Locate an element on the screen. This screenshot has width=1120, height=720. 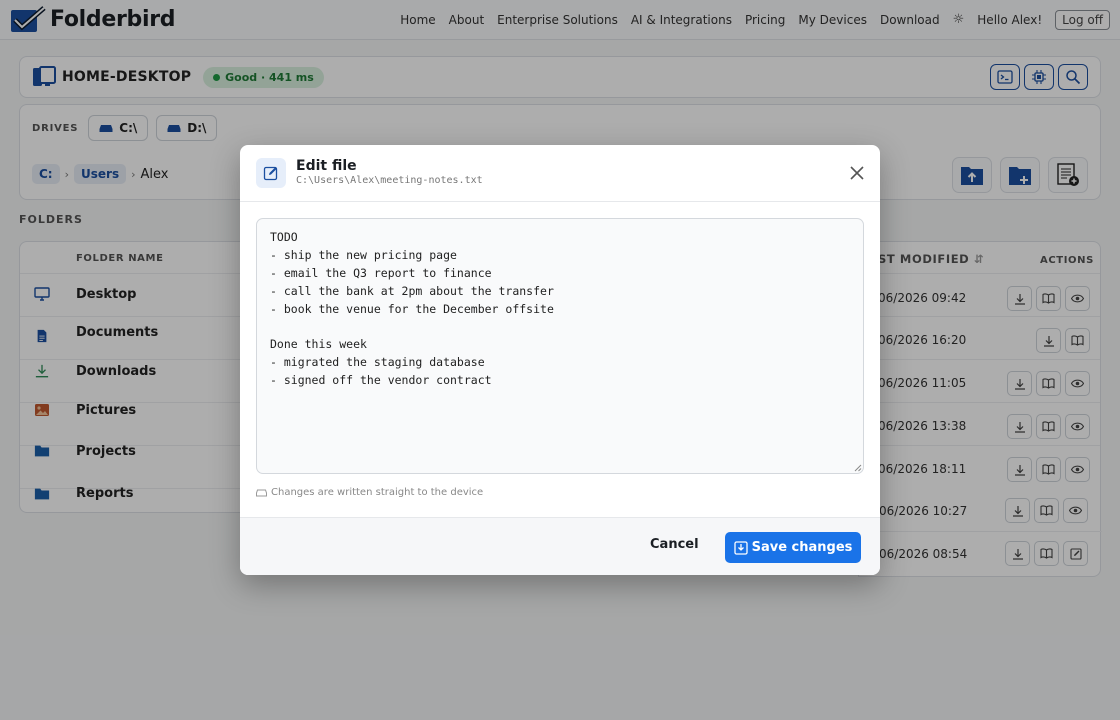
edit-icon is located at coordinates (271, 173).